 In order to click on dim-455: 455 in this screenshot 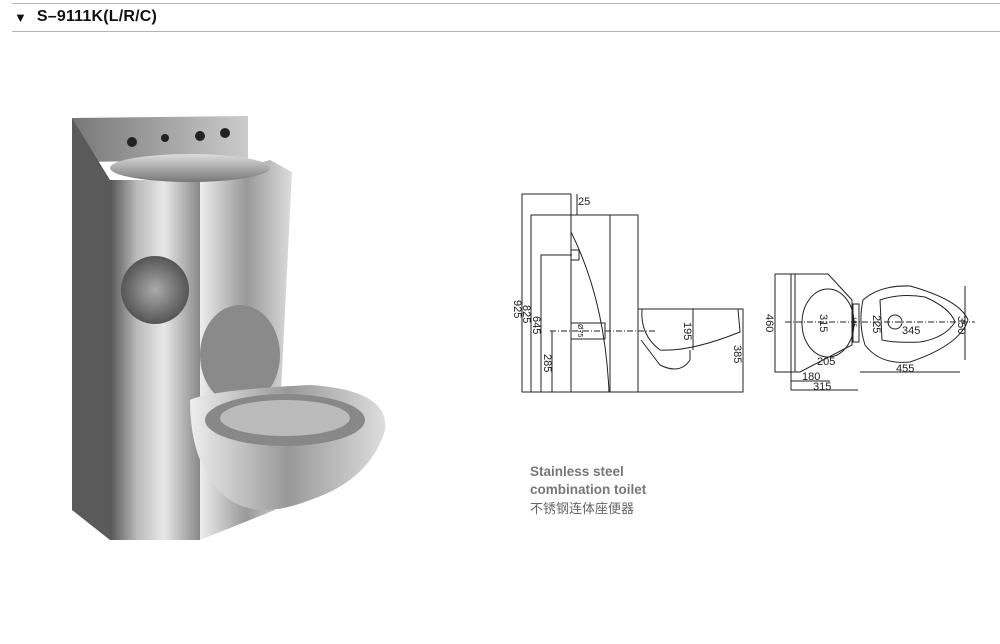, I will do `click(905, 369)`.